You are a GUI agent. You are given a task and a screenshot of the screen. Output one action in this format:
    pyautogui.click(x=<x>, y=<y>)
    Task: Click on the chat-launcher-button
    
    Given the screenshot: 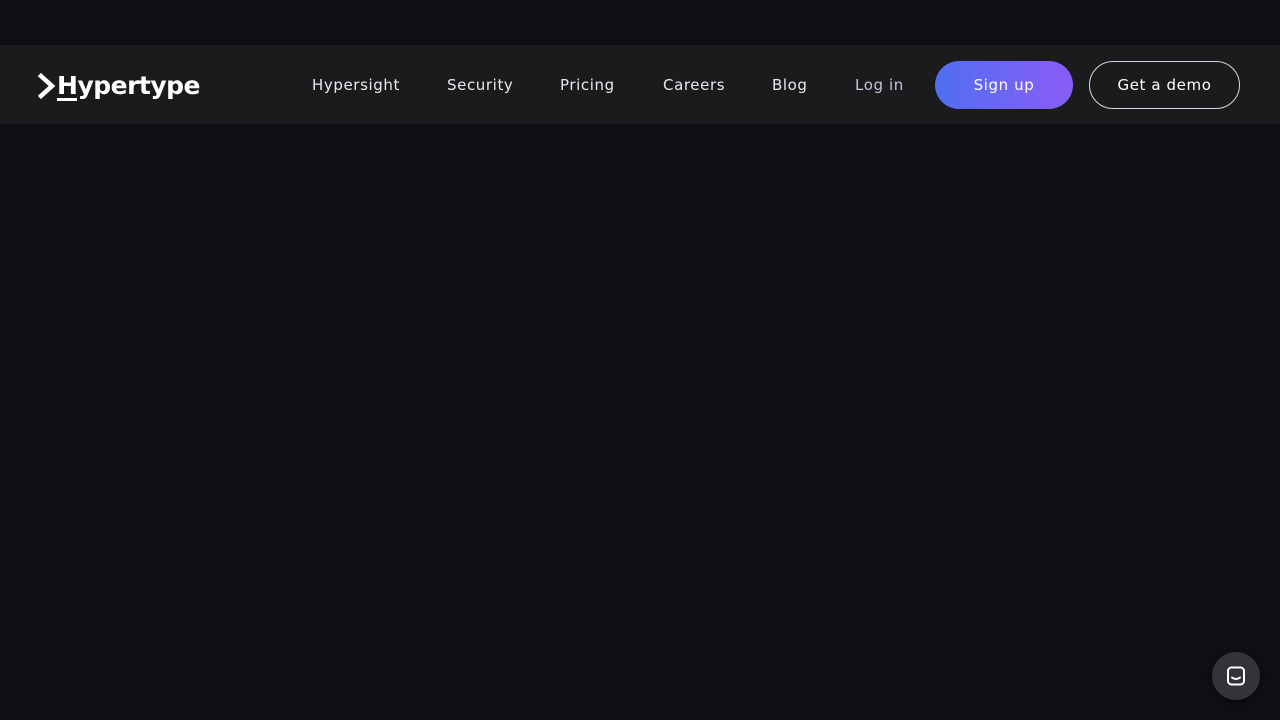 What is the action you would take?
    pyautogui.click(x=1236, y=676)
    